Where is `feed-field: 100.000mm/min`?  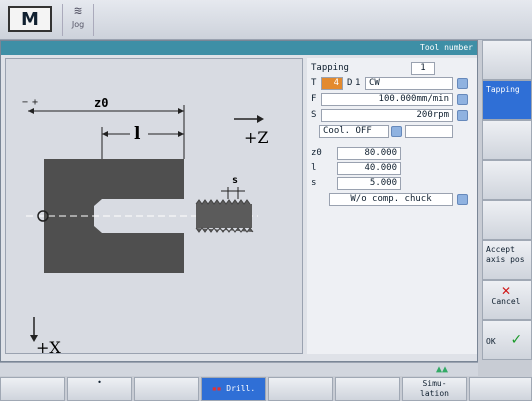
feed-field: 100.000mm/min is located at coordinates (387, 99).